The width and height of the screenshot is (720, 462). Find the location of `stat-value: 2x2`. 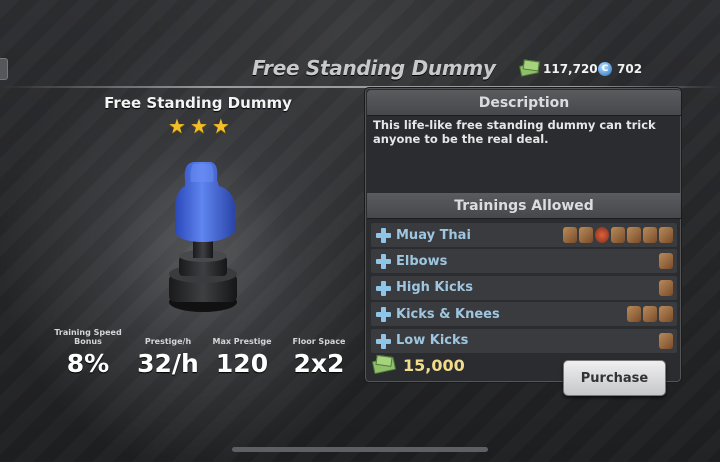

stat-value: 2x2 is located at coordinates (319, 363).